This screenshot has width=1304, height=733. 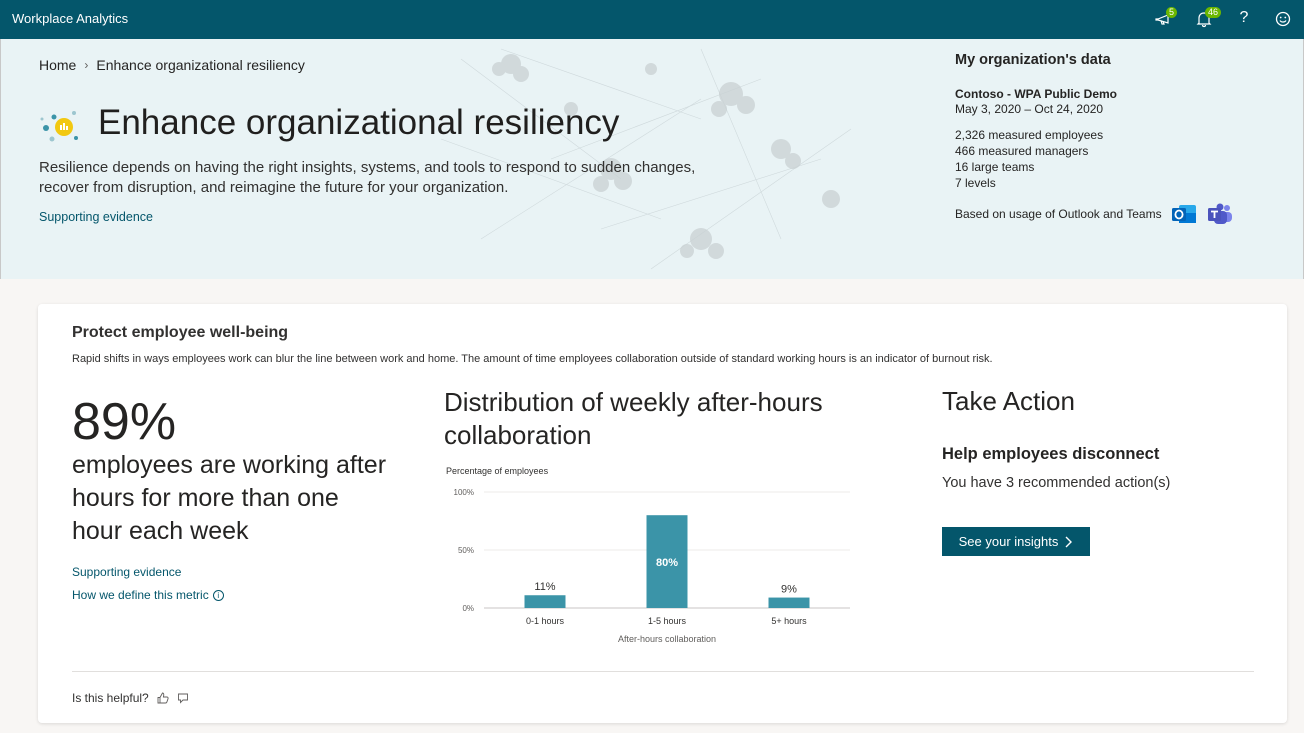 What do you see at coordinates (1056, 483) in the screenshot?
I see `recommended-actions-count: You have 3 recommended action(s)` at bounding box center [1056, 483].